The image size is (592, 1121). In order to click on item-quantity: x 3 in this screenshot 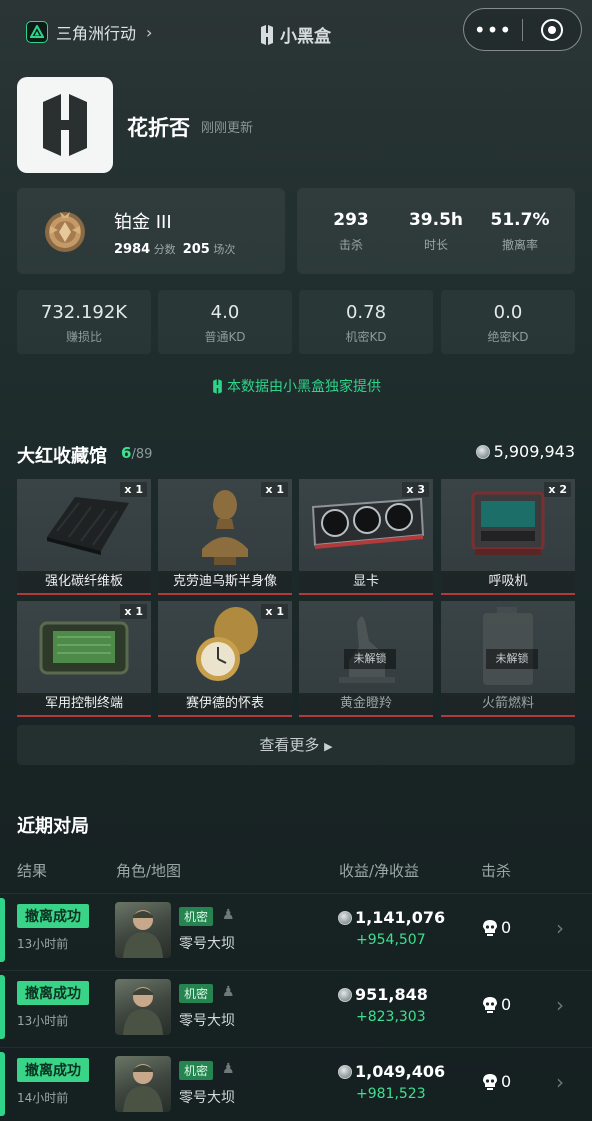, I will do `click(415, 489)`.